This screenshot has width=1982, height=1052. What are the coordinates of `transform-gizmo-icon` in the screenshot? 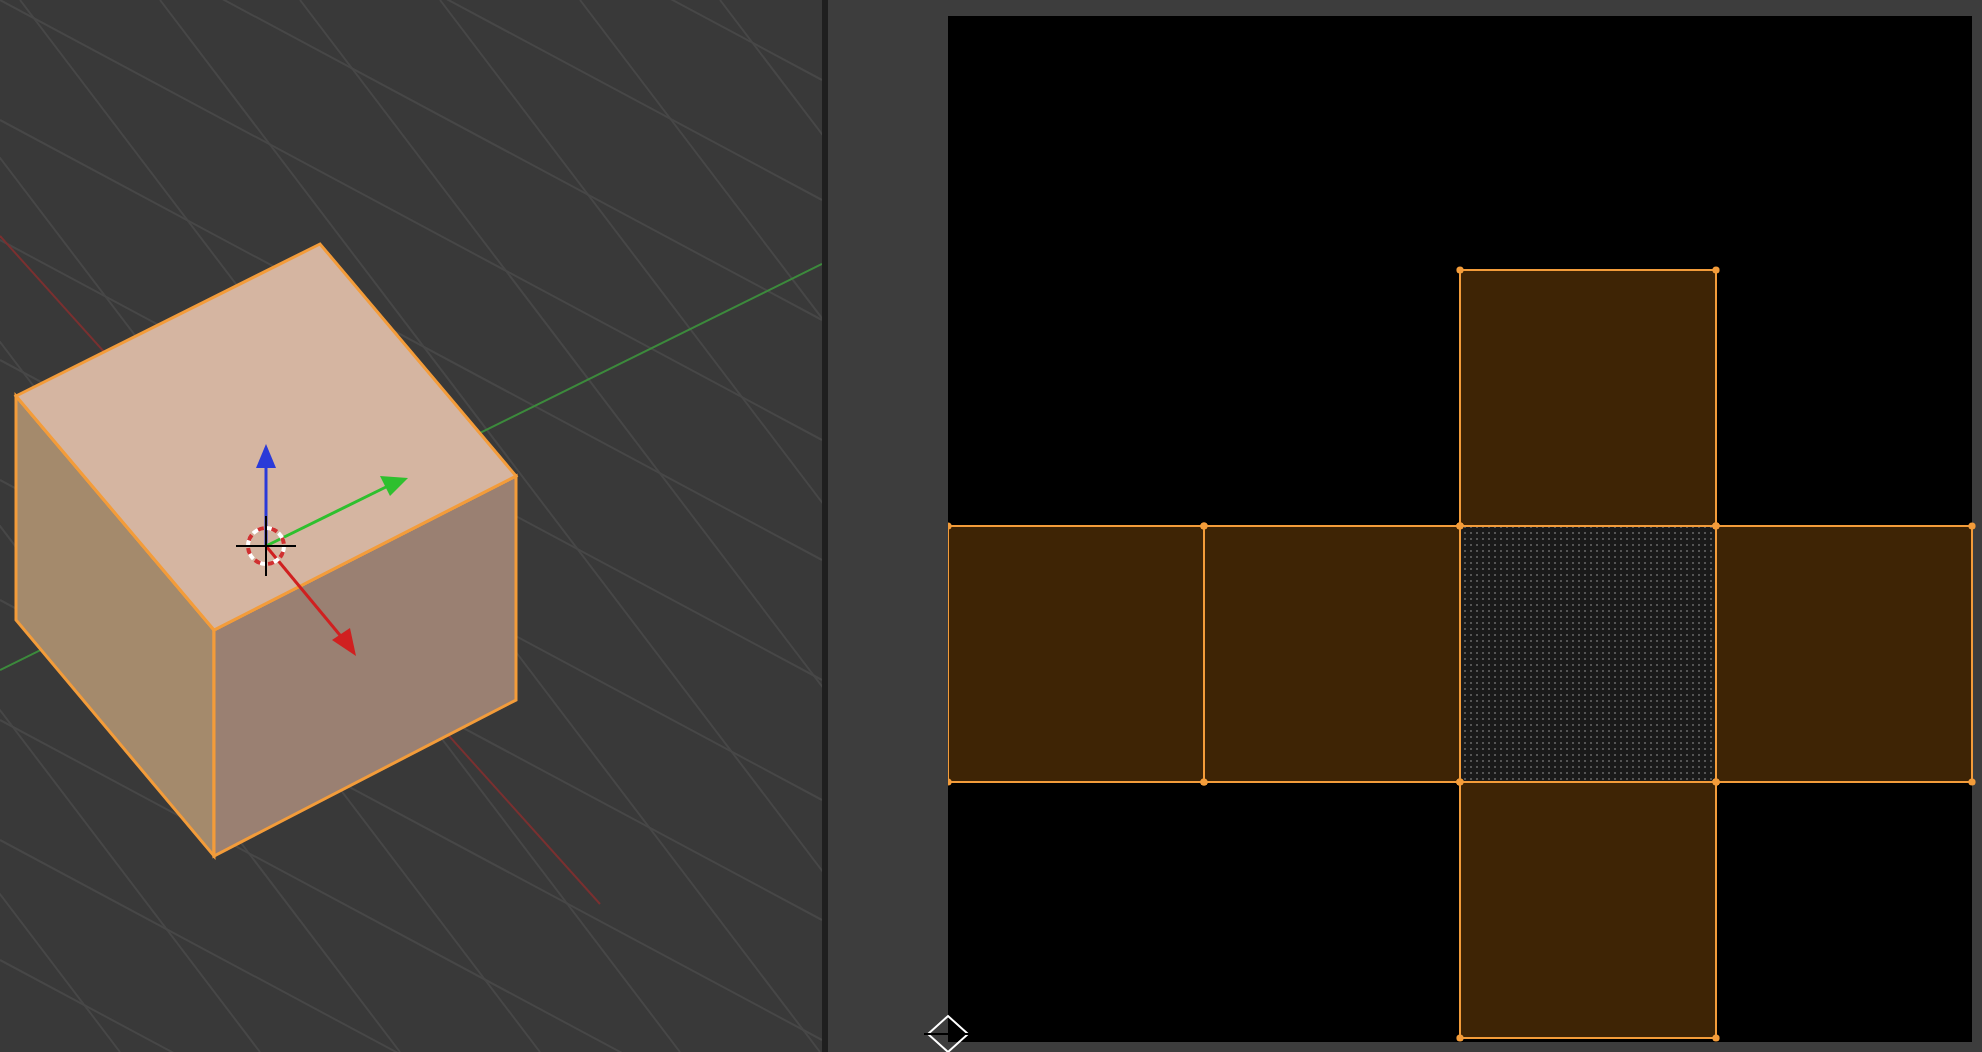 It's located at (332, 550).